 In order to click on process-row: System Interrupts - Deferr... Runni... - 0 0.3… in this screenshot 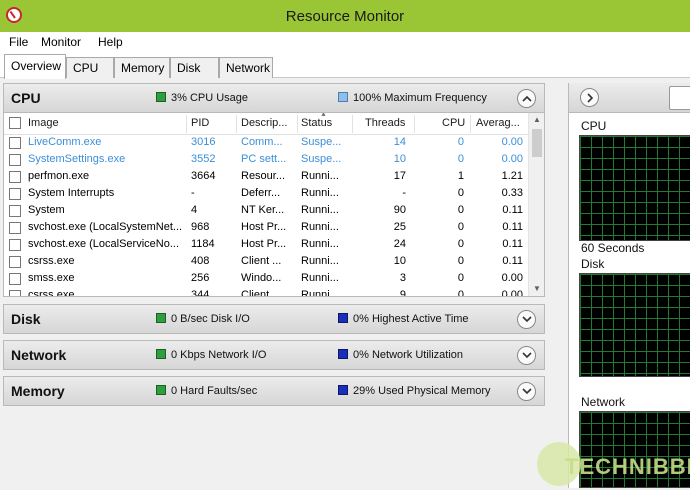, I will do `click(267, 194)`.